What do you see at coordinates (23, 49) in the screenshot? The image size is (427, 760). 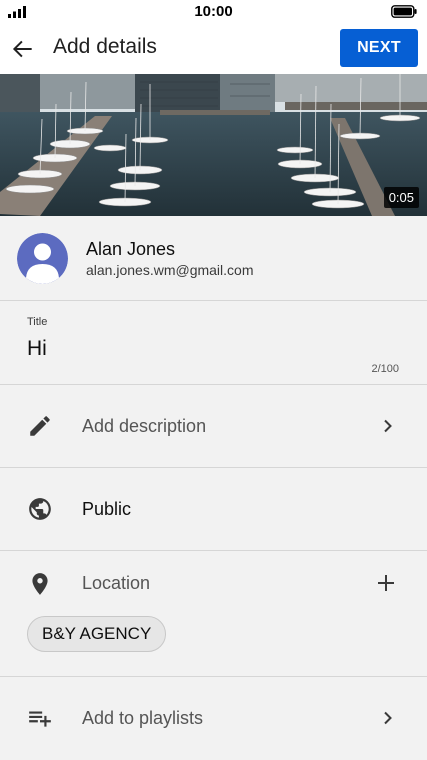 I see `back-arrow-icon` at bounding box center [23, 49].